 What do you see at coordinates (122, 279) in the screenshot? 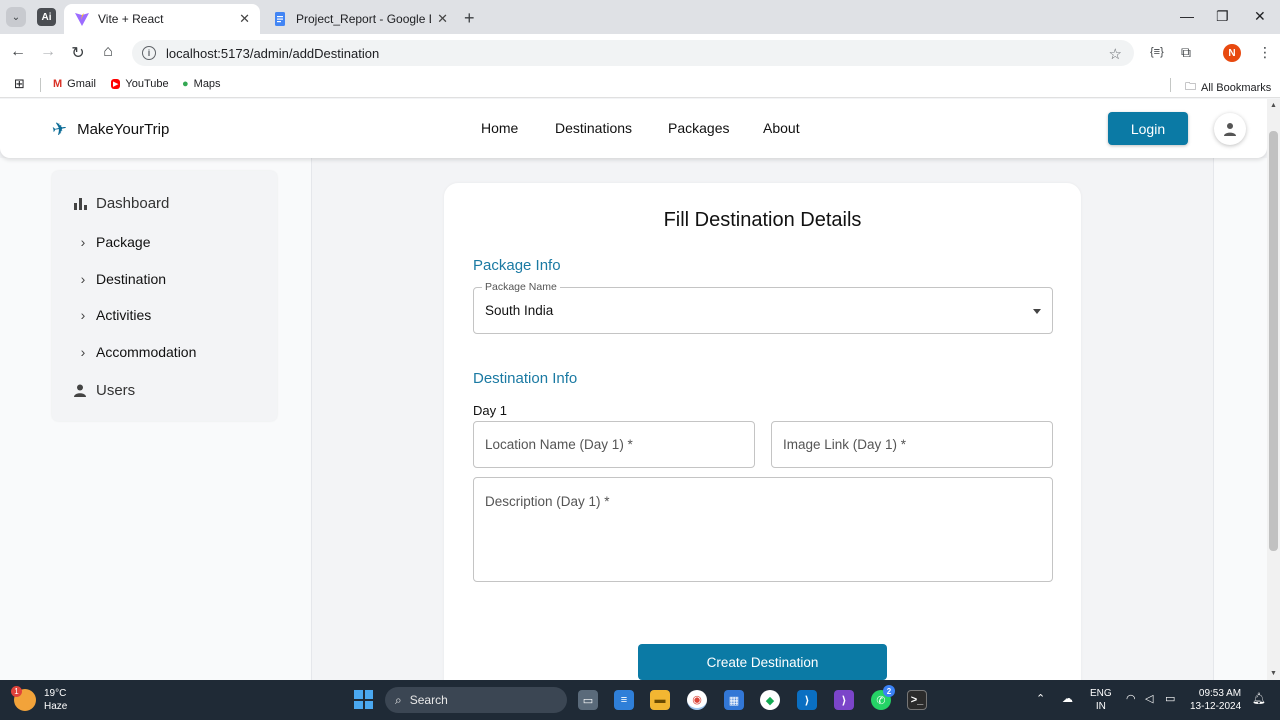
I see `sidebar-item-destination: › Destination` at bounding box center [122, 279].